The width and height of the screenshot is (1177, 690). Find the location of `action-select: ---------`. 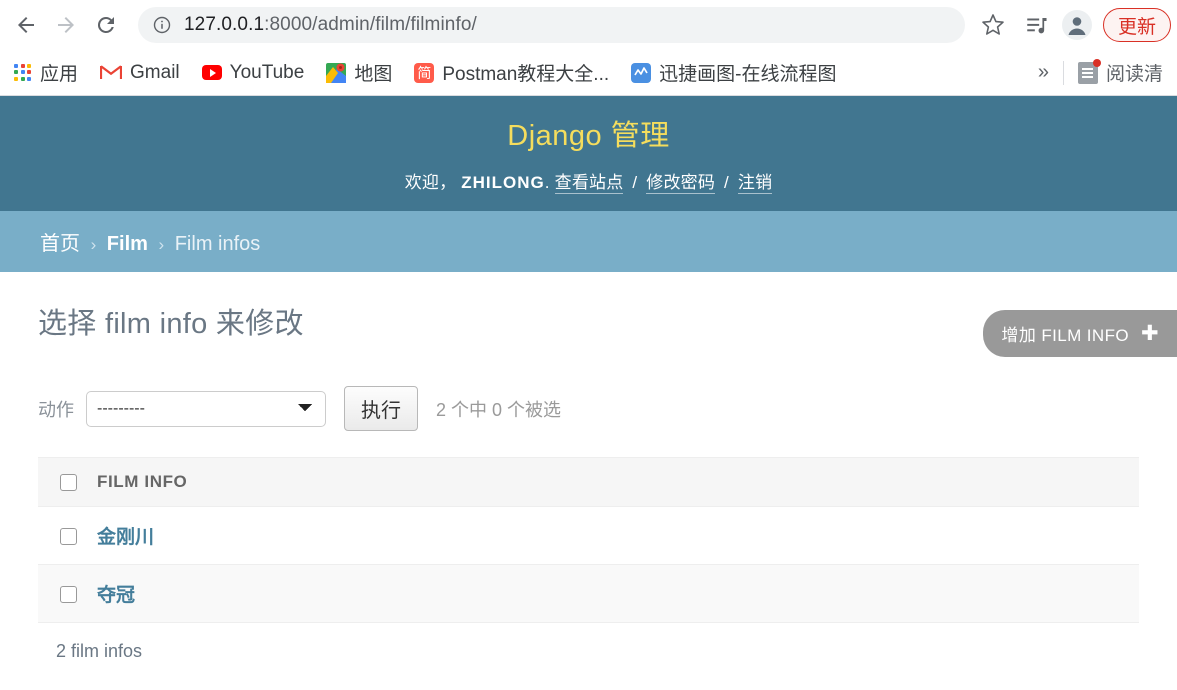

action-select: --------- is located at coordinates (206, 408).